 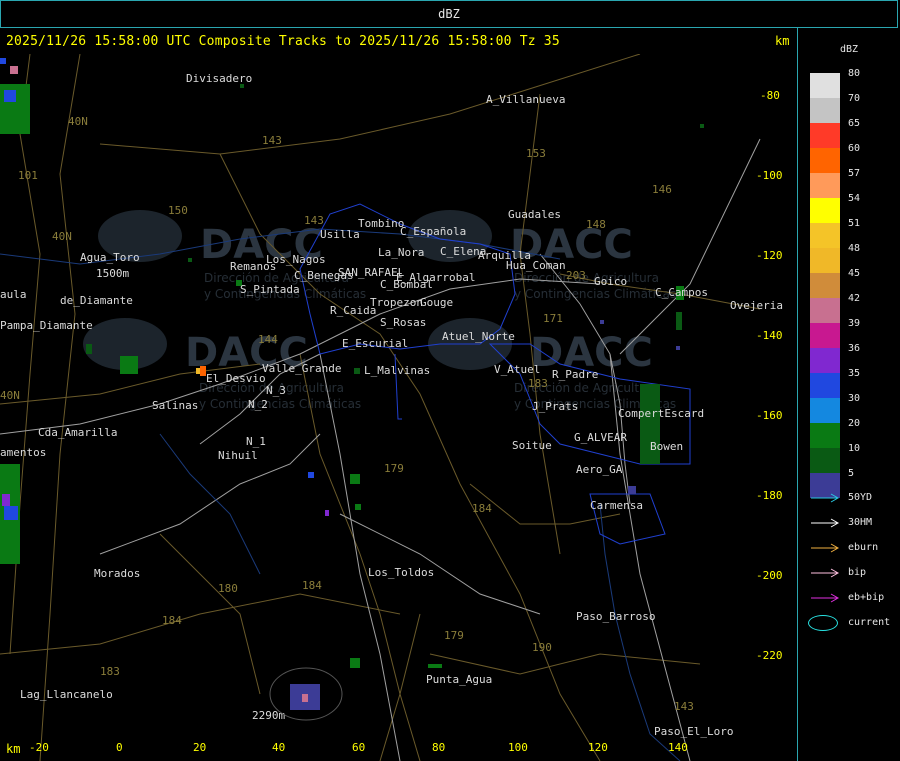 What do you see at coordinates (823, 623) in the screenshot?
I see `current-ellipse-icon` at bounding box center [823, 623].